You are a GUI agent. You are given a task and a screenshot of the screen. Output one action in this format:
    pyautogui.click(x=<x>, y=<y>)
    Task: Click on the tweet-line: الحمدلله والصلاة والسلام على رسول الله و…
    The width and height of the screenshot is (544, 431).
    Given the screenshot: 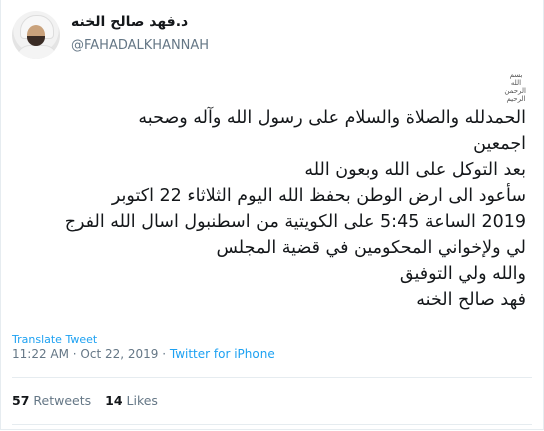 What is the action you would take?
    pyautogui.click(x=332, y=118)
    